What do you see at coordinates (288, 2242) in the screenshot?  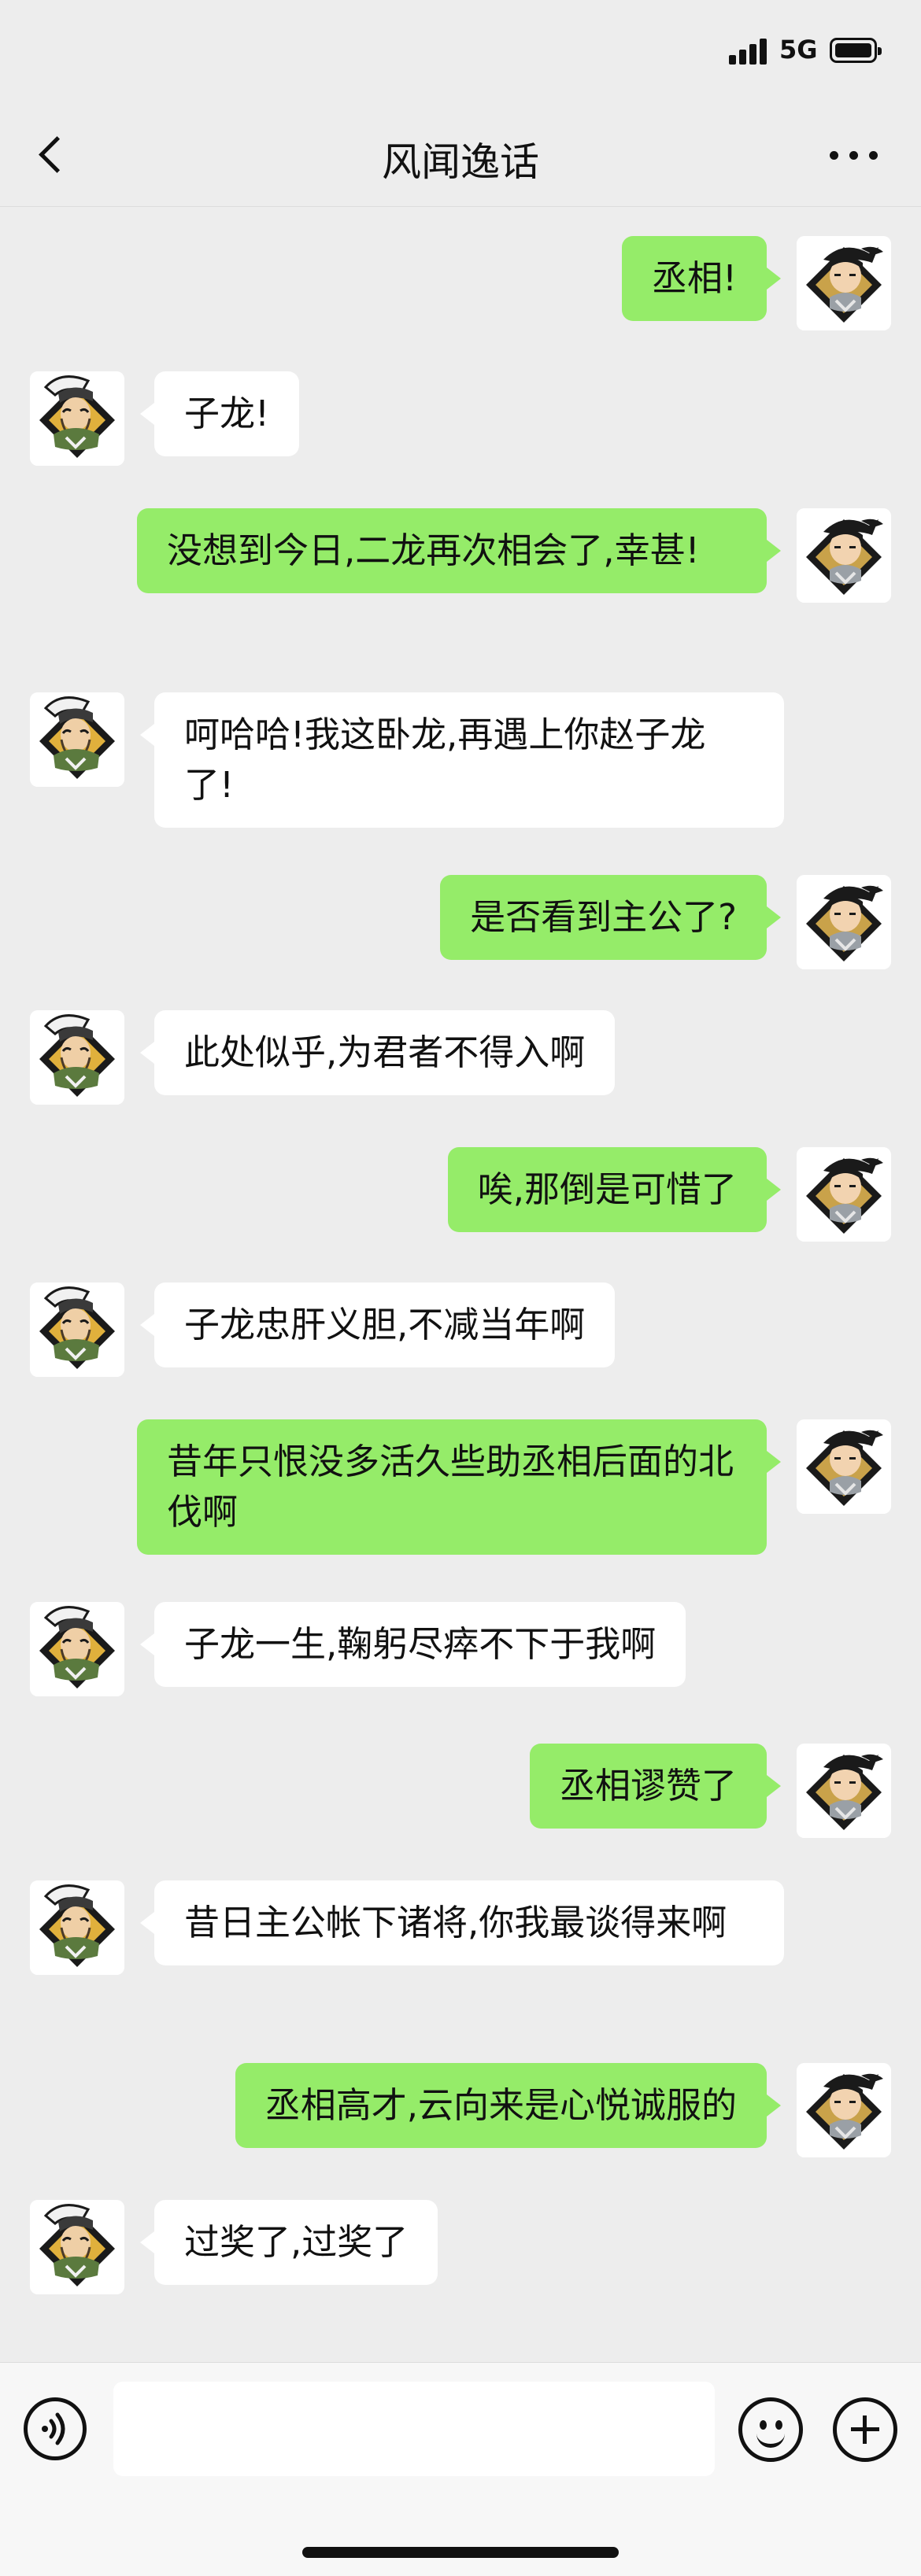 I see `incoming-message-bubble: 过奖了,过奖了` at bounding box center [288, 2242].